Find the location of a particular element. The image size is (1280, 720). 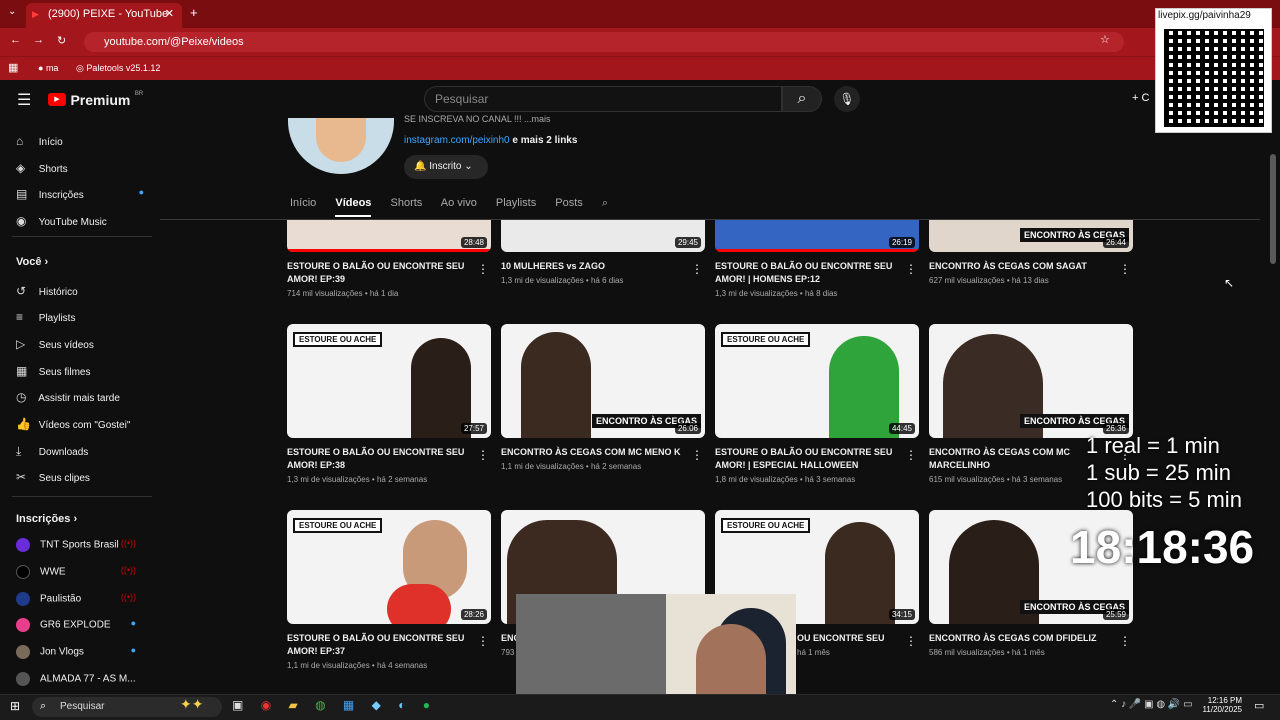

video-thumbnail: 26:19 is located at coordinates (817, 236).